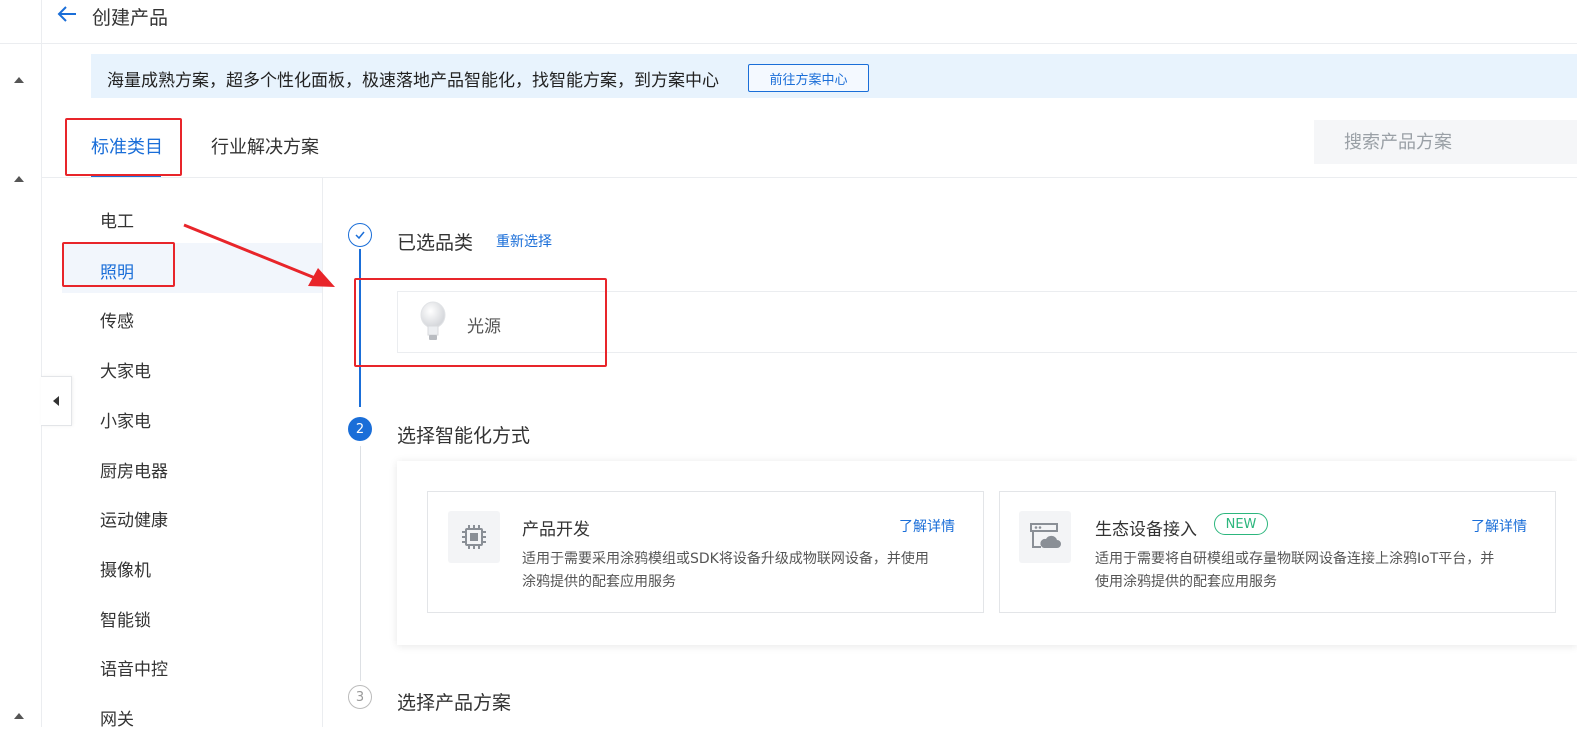 The height and width of the screenshot is (730, 1577). I want to click on option-ecosystem-title: 生态设备接入, so click(1146, 530).